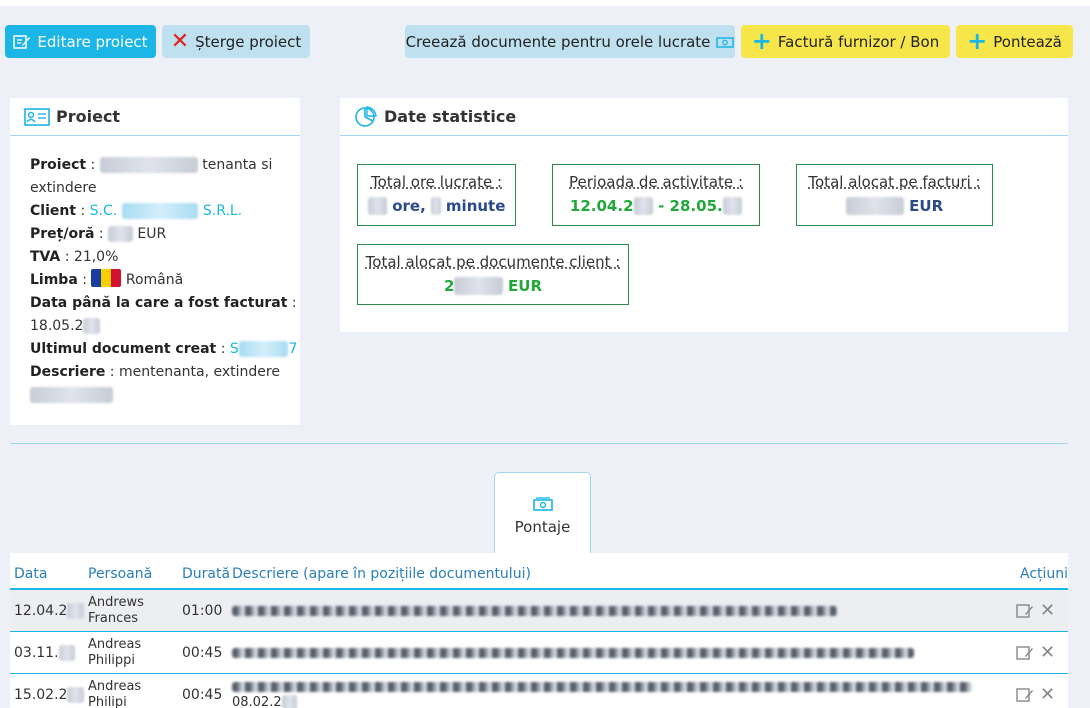 This screenshot has height=708, width=1090. What do you see at coordinates (624, 693) in the screenshot?
I see `row-description: 08.02.2xx` at bounding box center [624, 693].